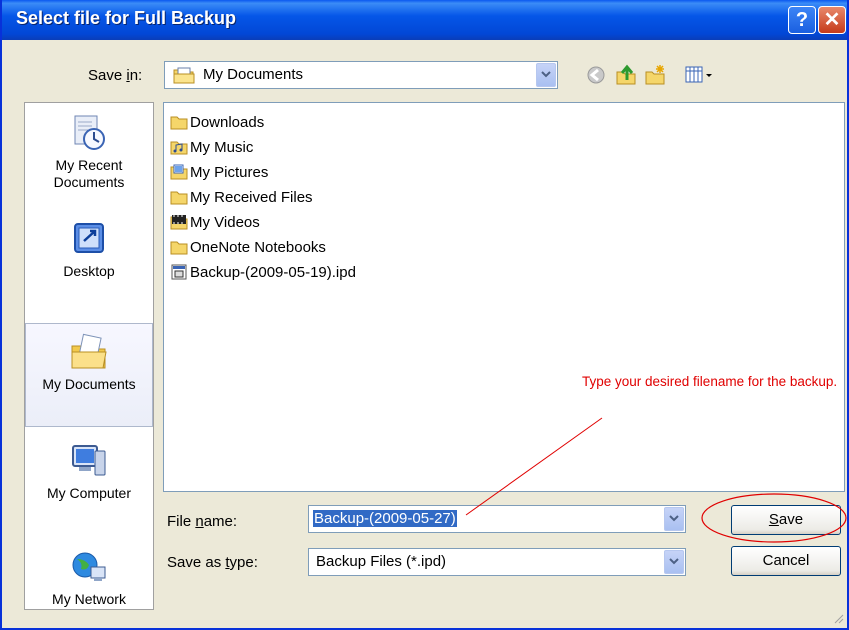  What do you see at coordinates (534, 466) in the screenshot?
I see `annotation-arrow-line` at bounding box center [534, 466].